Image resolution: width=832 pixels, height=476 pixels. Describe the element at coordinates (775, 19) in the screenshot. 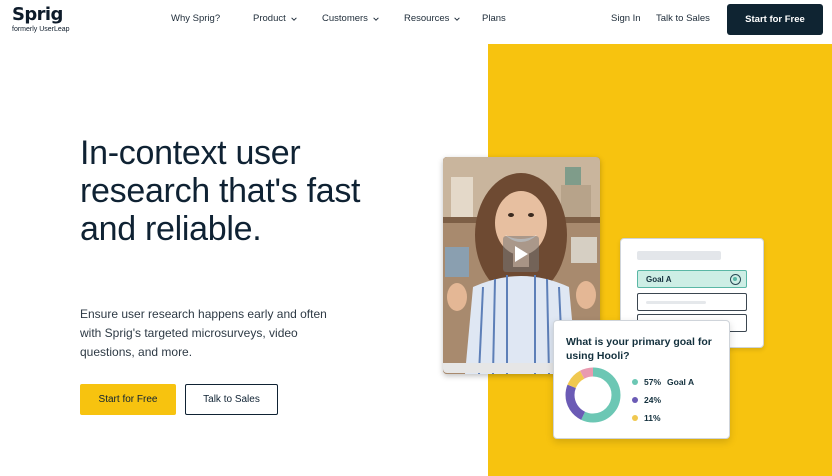

I see `start-for-free-nav-button: Start for Free` at that location.